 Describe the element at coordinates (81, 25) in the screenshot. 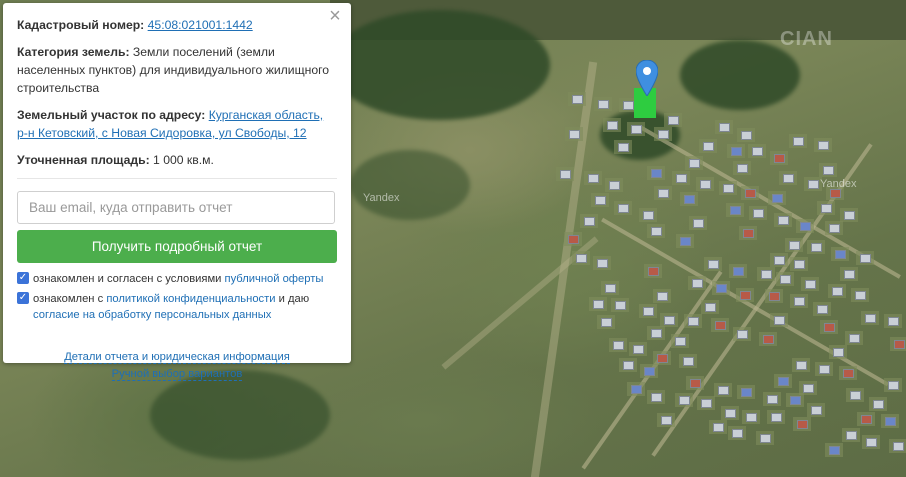

I see `cadastral-number-label: Кадастровый номер:` at that location.